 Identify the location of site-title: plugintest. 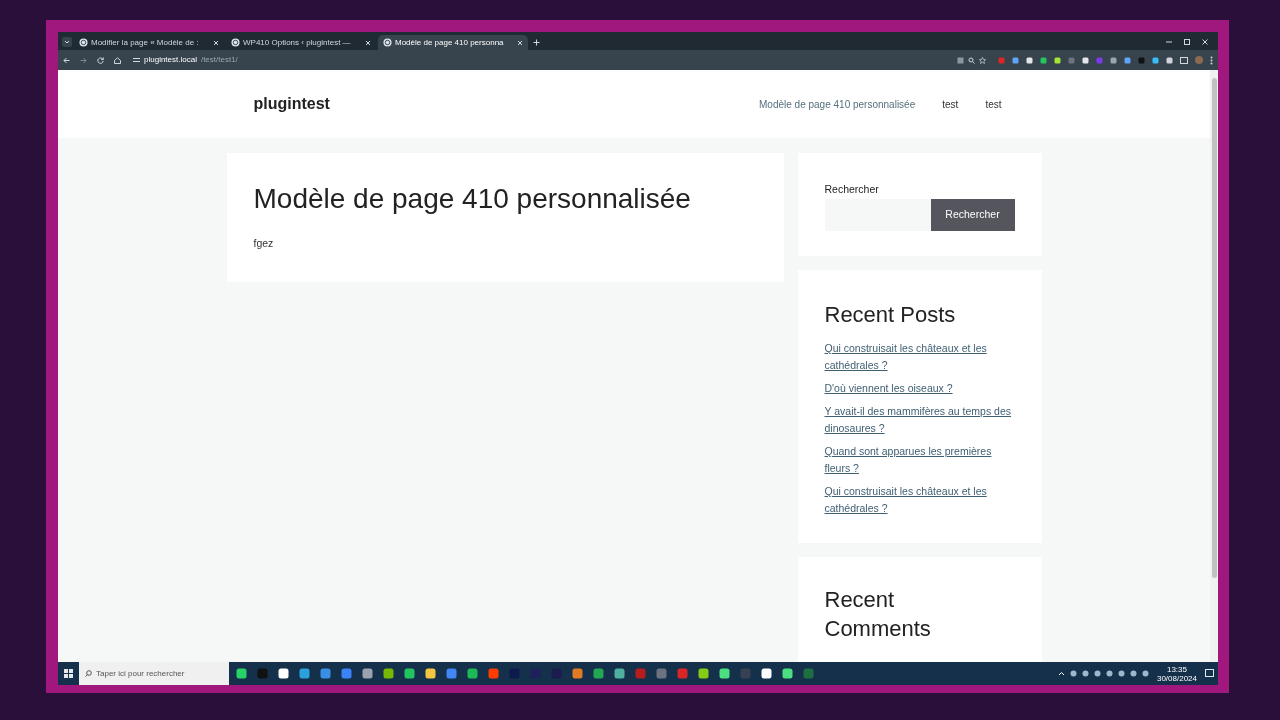
(291, 104).